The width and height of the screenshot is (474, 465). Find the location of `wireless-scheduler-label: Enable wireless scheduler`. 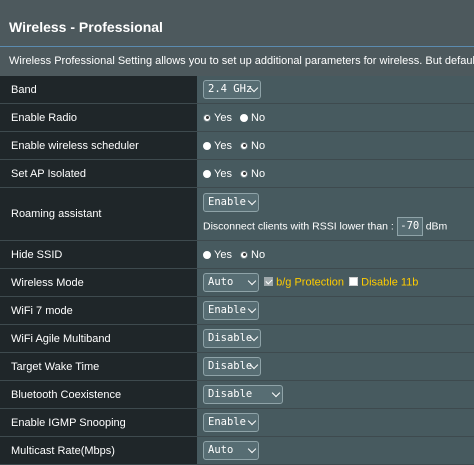

wireless-scheduler-label: Enable wireless scheduler is located at coordinates (98, 145).